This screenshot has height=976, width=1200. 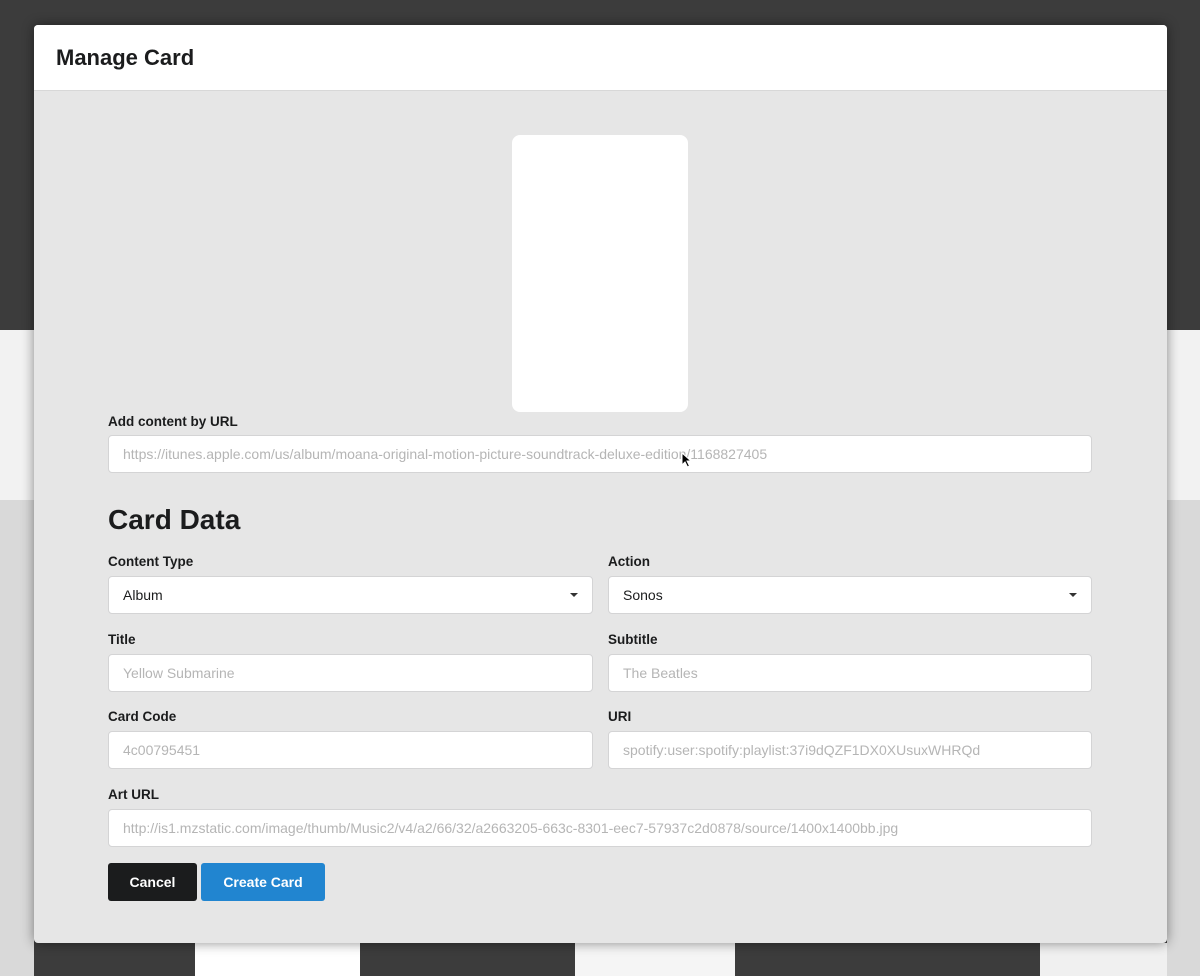 What do you see at coordinates (350, 750) in the screenshot?
I see `card-code-input` at bounding box center [350, 750].